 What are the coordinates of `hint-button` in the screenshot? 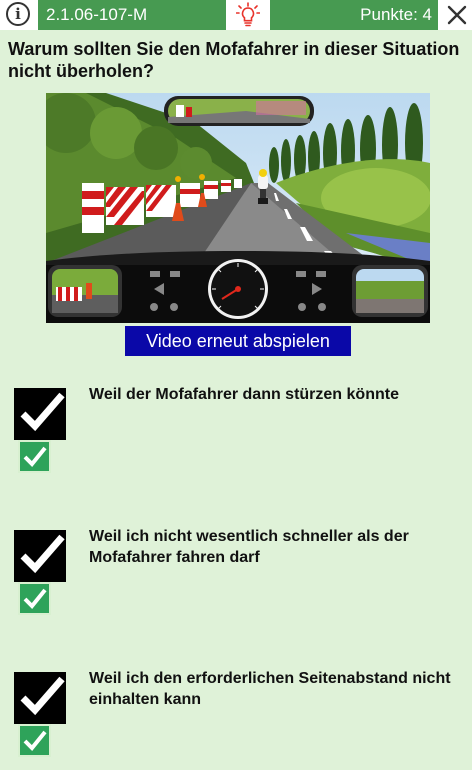 It's located at (248, 15).